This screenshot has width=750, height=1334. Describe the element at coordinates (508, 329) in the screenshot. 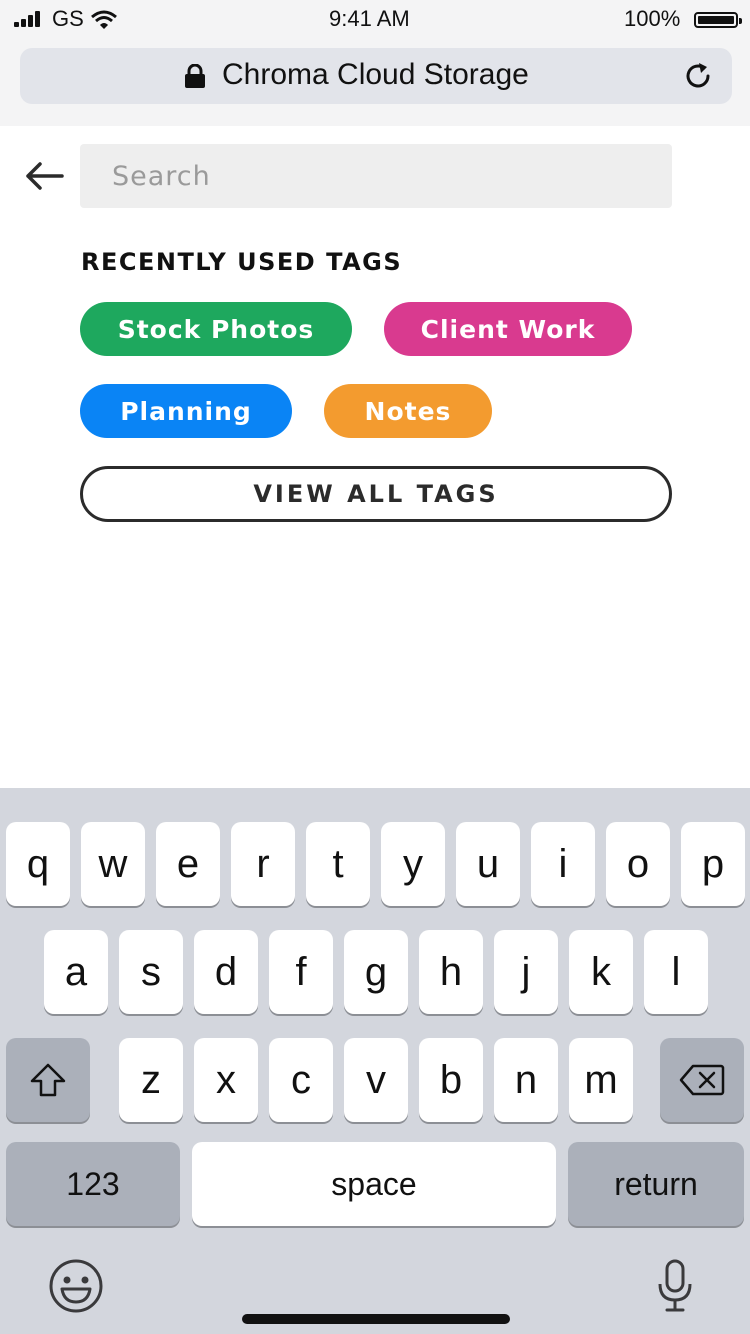

I see `tag-client-work: Client Work` at that location.